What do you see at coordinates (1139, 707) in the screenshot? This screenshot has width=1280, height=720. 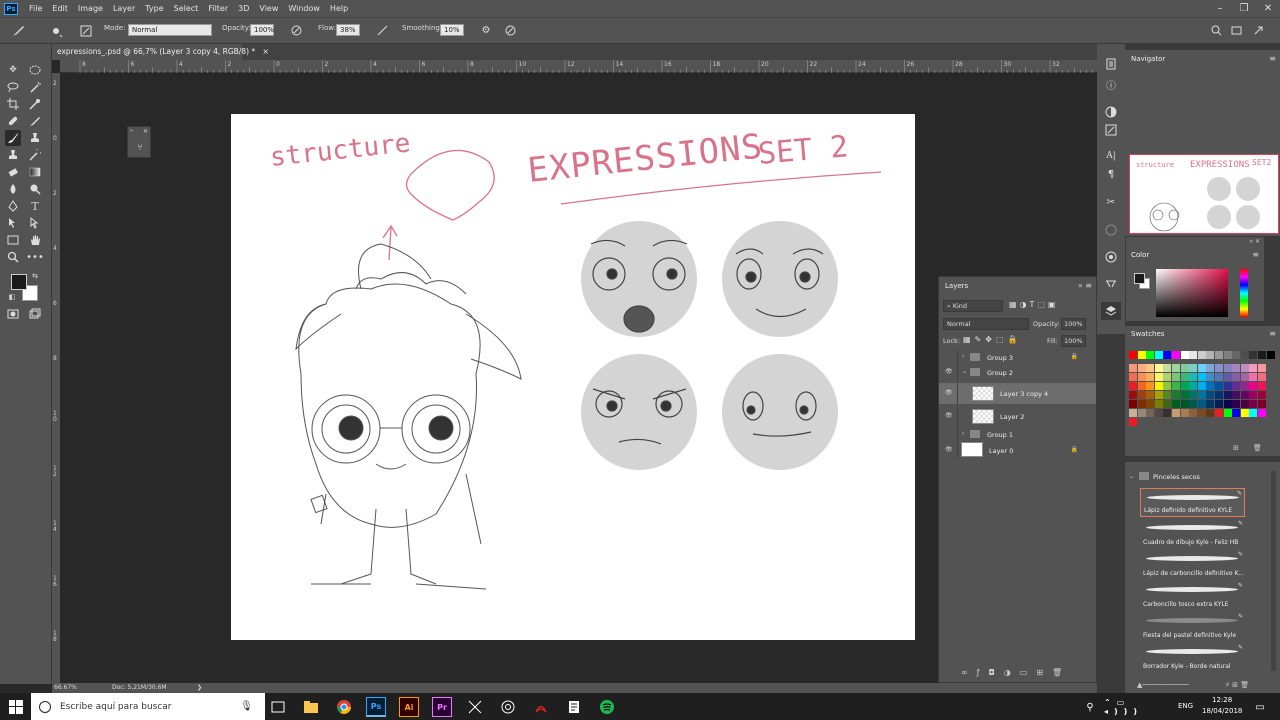 I see `system-tray-icons: ⌃▭ ◂)))` at bounding box center [1139, 707].